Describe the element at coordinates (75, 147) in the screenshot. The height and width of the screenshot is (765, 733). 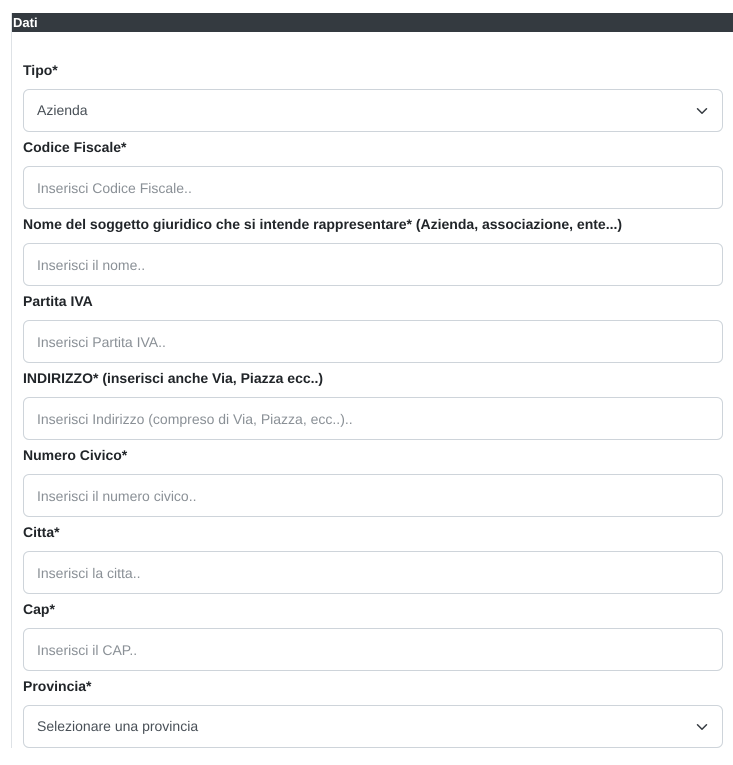
I see `field-label: Codice Fiscale*` at that location.